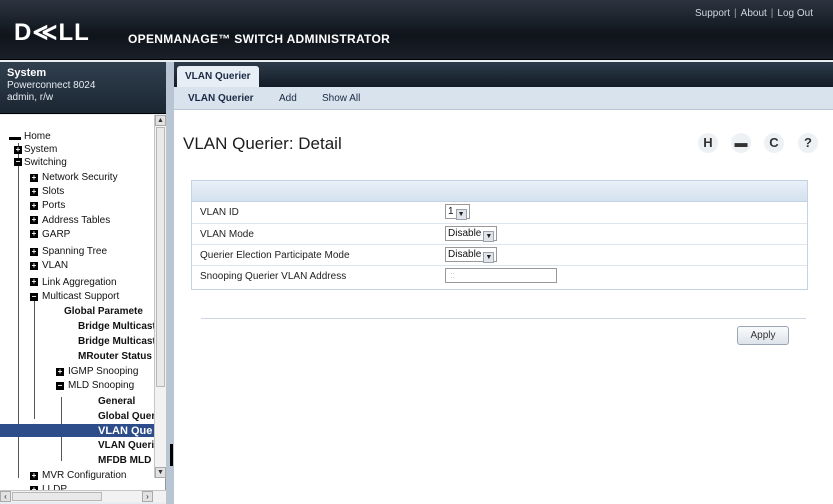 This screenshot has width=833, height=504. Describe the element at coordinates (763, 335) in the screenshot. I see `apply-button: Apply` at that location.